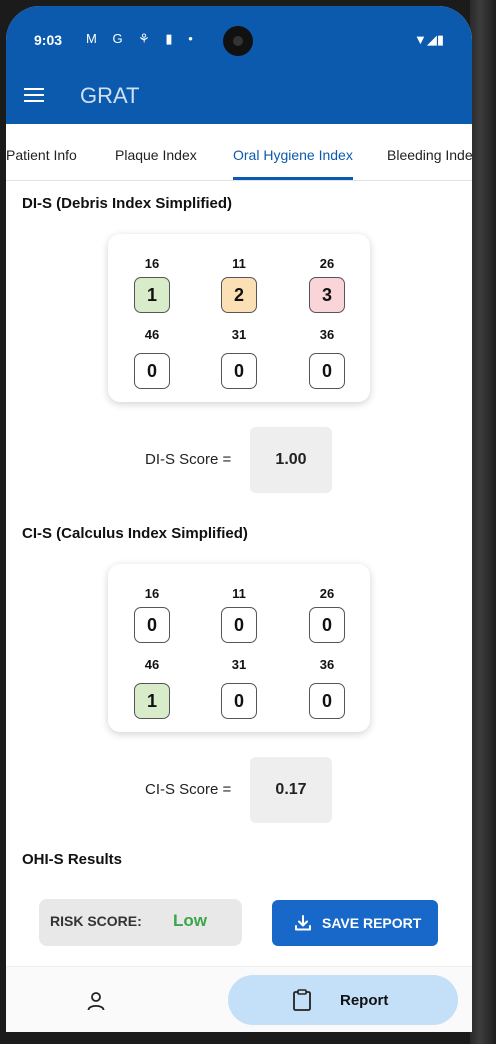 This screenshot has width=496, height=1044. I want to click on dis-score-31: 0, so click(239, 371).